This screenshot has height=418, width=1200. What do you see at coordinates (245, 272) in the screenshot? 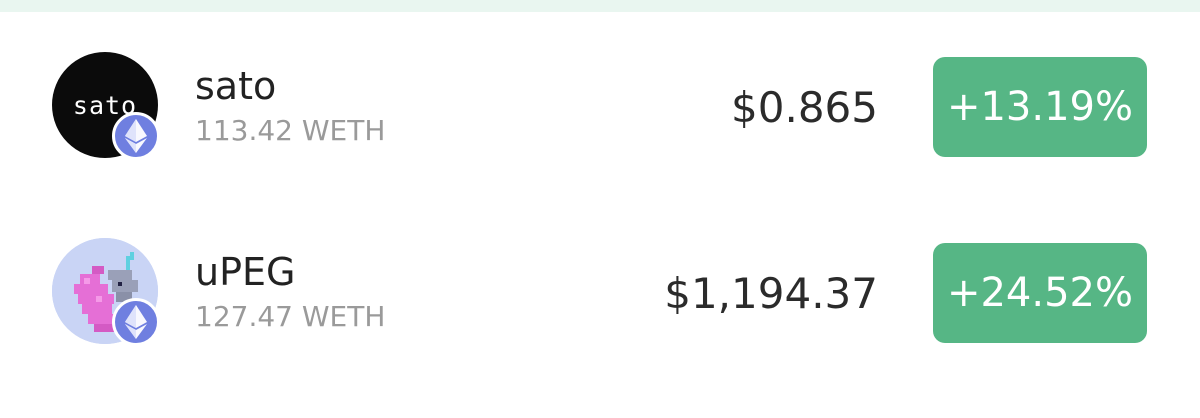
I see `collection-name: uPEG` at bounding box center [245, 272].